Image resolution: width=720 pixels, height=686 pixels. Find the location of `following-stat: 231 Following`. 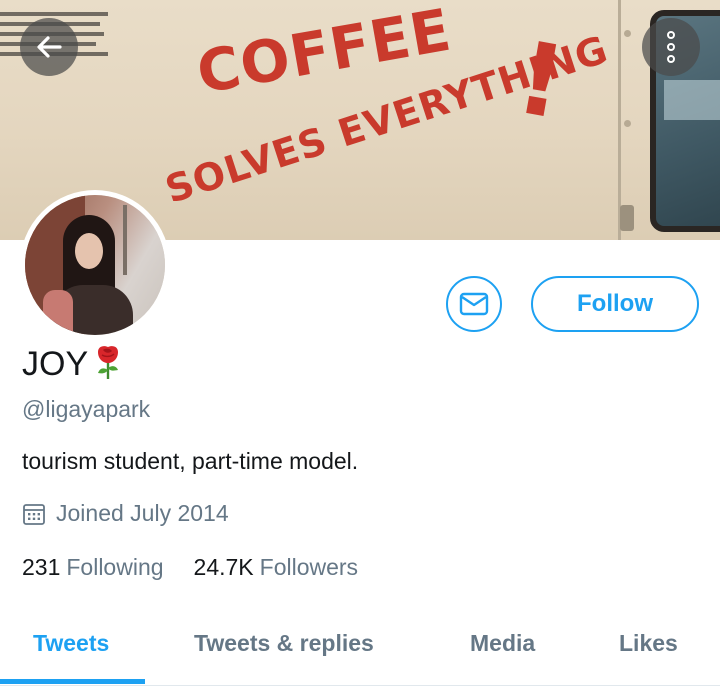

following-stat: 231 Following is located at coordinates (93, 567).